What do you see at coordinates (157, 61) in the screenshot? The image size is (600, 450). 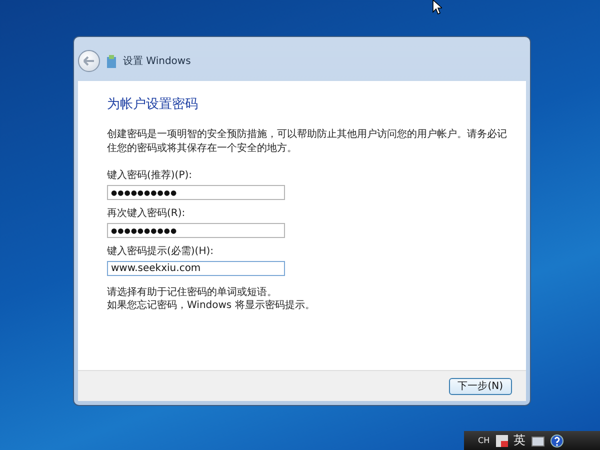 I see `window-title: 设置 Windows` at bounding box center [157, 61].